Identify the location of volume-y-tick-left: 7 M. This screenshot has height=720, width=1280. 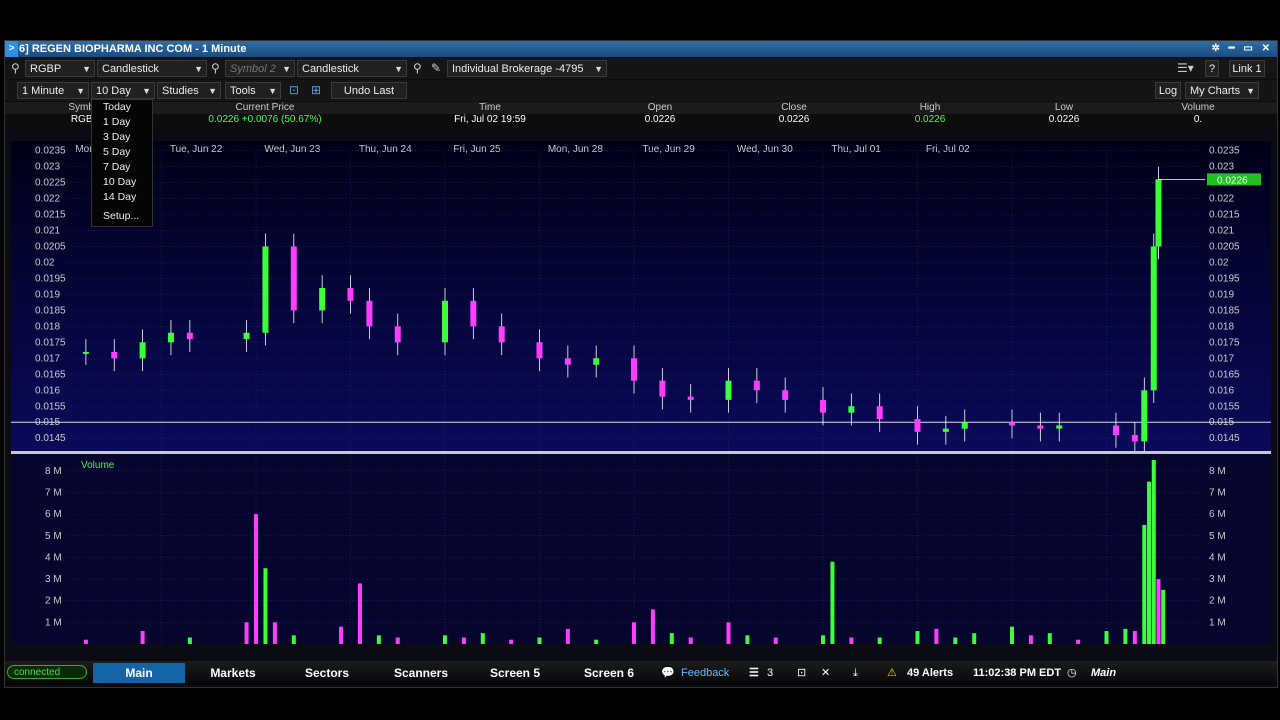
(53, 492).